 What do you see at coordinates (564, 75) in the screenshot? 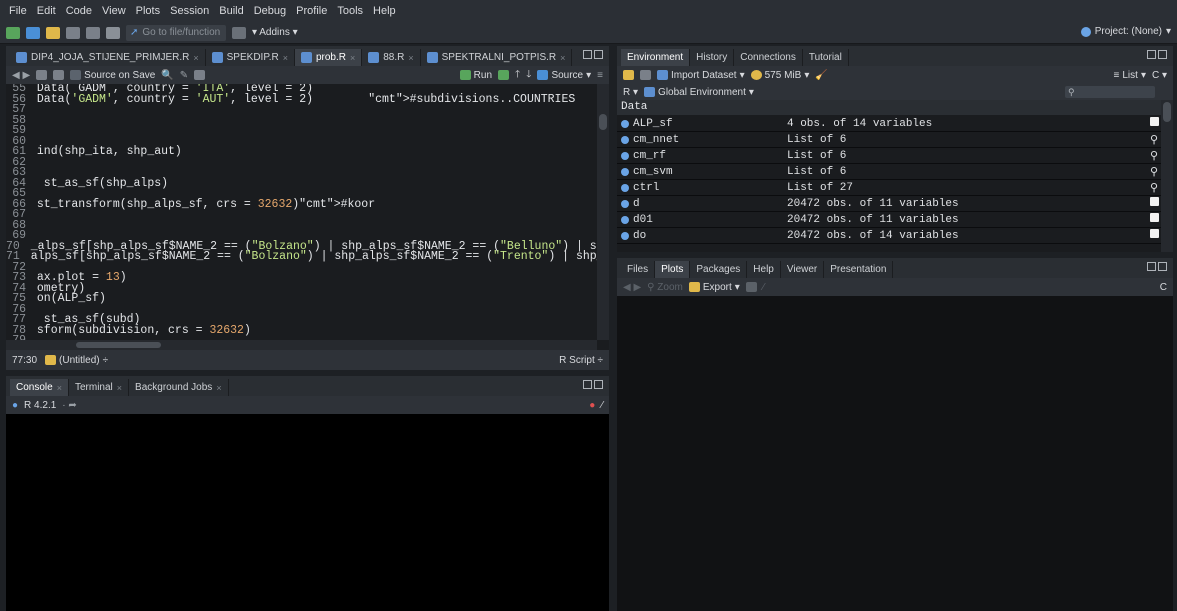
I see `source-button: Source ▾` at bounding box center [564, 75].